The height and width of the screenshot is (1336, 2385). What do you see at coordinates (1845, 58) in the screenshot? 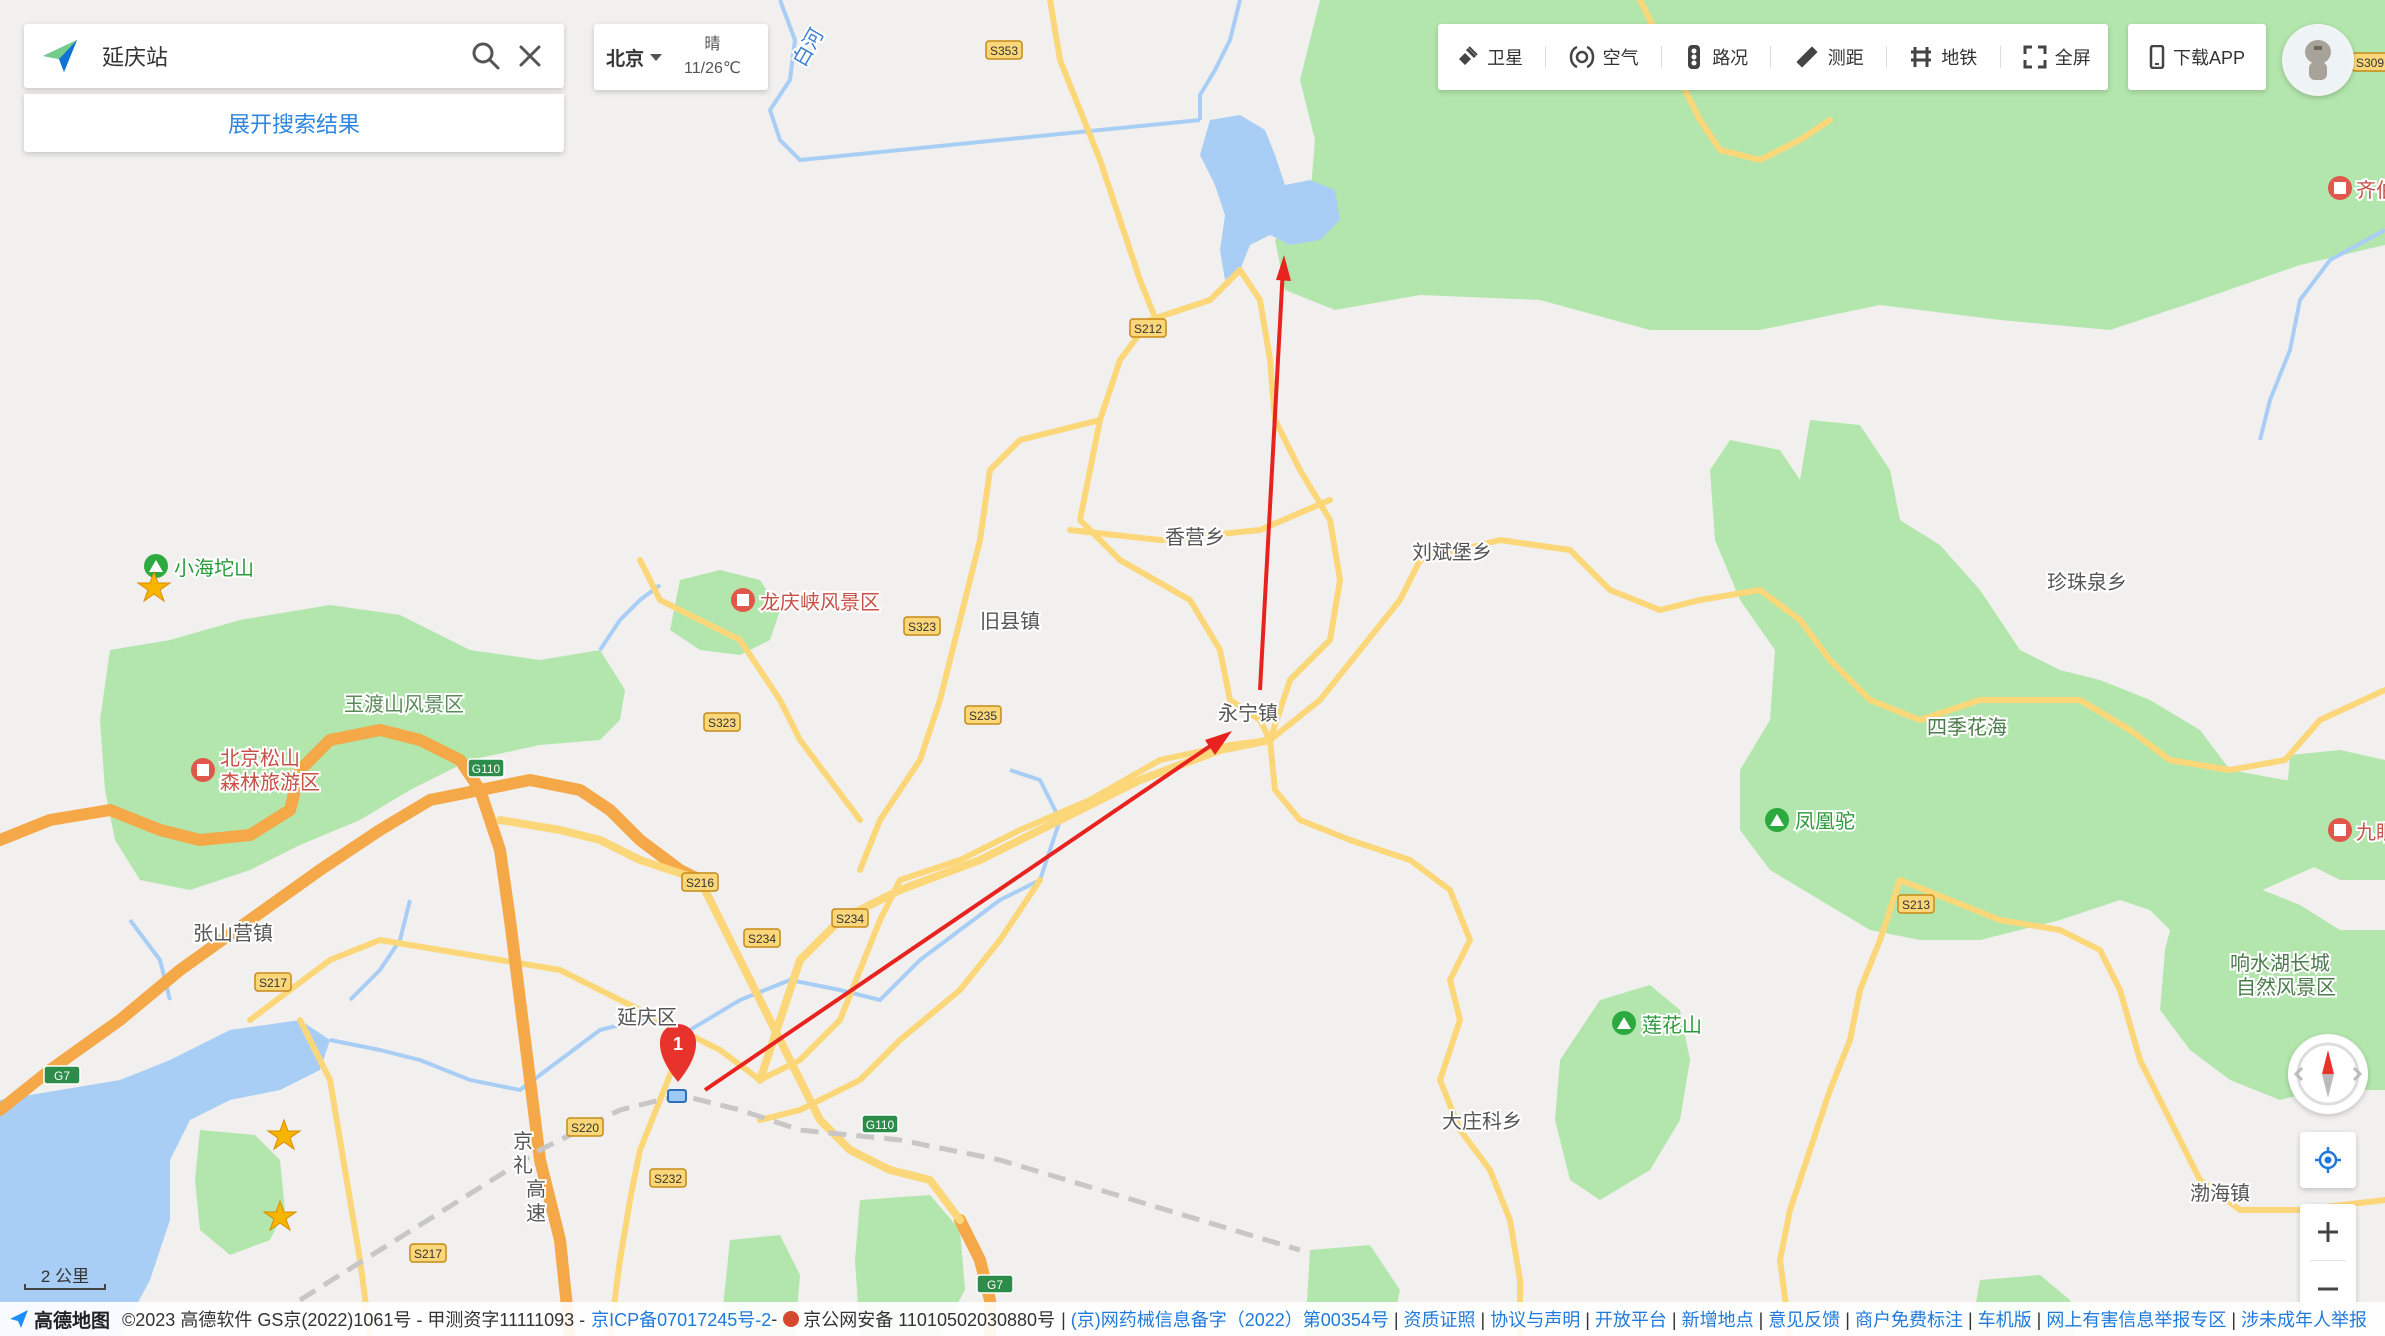
I see `ruler-label: 测距` at bounding box center [1845, 58].